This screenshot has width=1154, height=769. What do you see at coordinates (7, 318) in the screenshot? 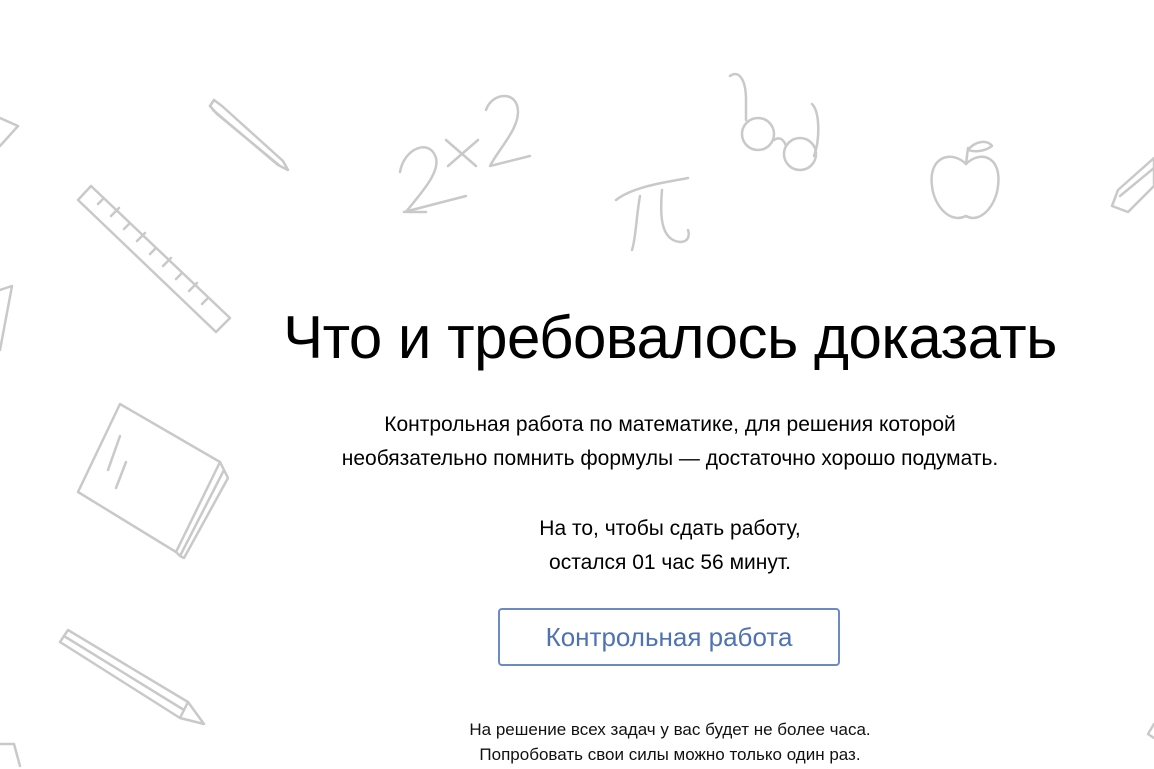
I see `triangle-icon` at bounding box center [7, 318].